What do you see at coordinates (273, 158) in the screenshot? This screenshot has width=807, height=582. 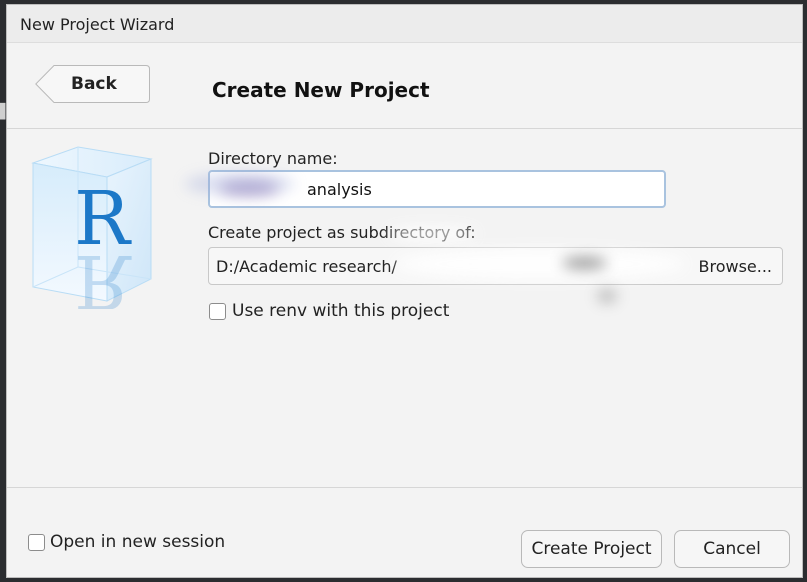 I see `directory-name-label: Directory name:` at bounding box center [273, 158].